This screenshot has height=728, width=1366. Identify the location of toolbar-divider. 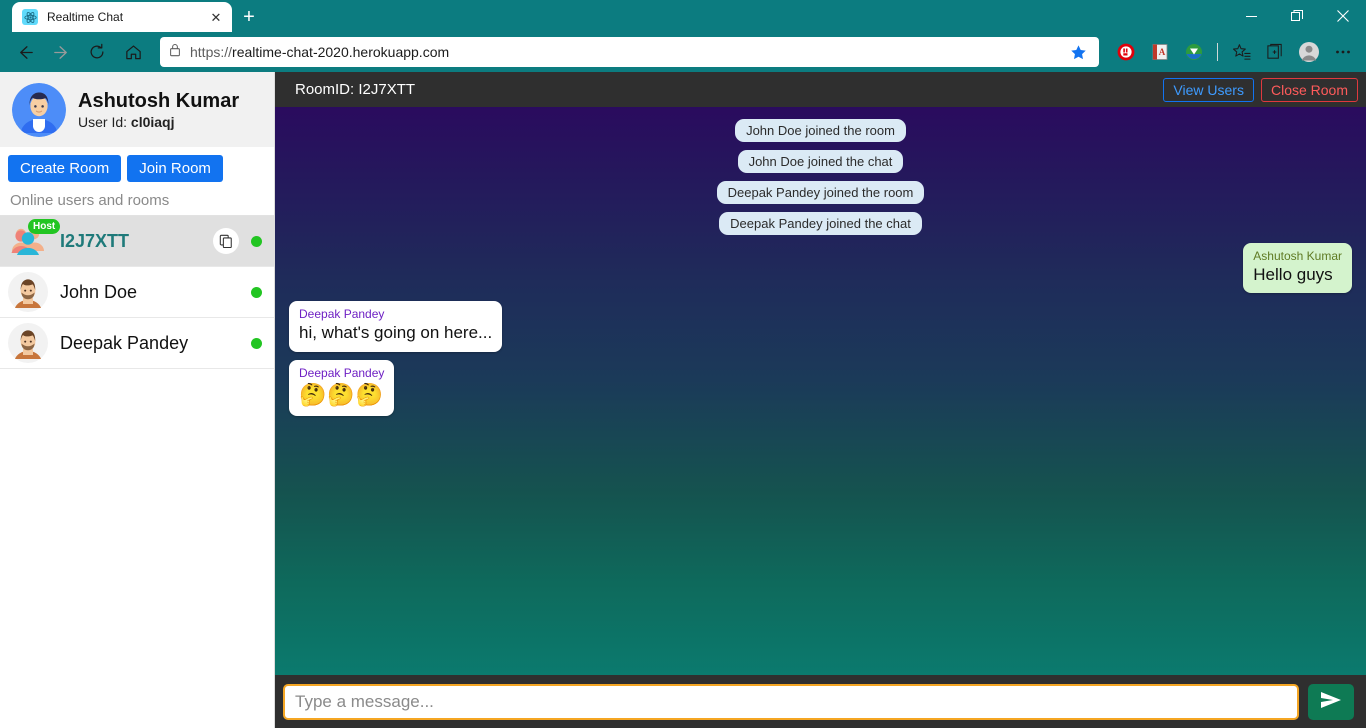
(1217, 52).